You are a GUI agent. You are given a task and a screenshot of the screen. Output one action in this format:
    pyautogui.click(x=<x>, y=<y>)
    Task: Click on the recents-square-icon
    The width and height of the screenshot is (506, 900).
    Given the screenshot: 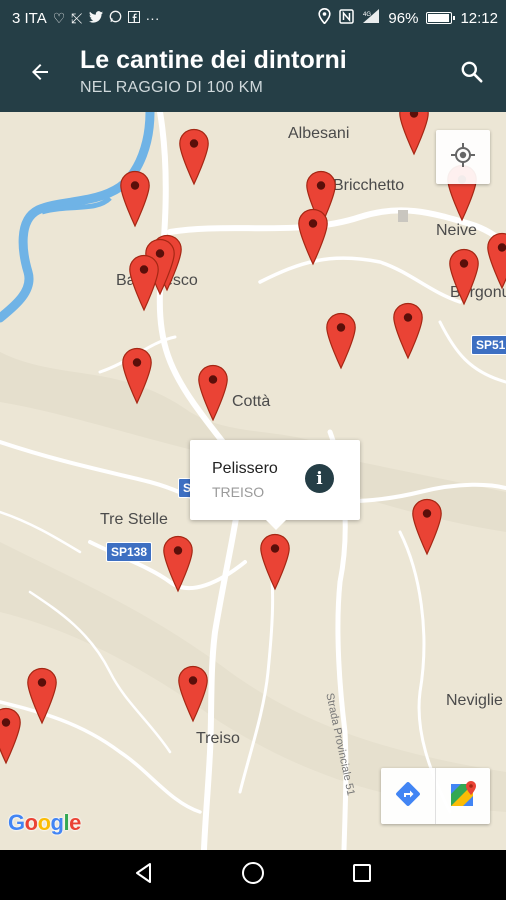 What is the action you would take?
    pyautogui.click(x=362, y=875)
    